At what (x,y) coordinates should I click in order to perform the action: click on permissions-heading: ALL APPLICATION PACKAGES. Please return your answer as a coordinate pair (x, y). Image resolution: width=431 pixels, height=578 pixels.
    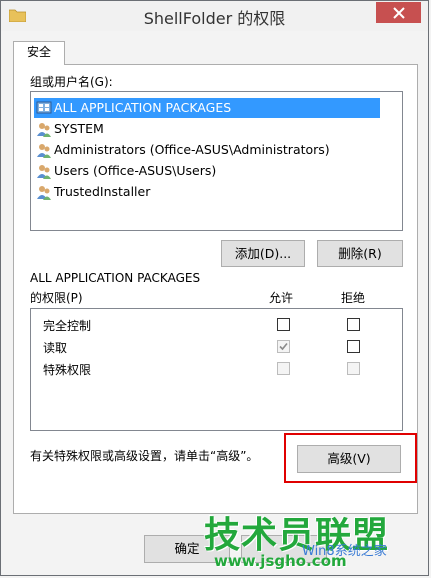
    Looking at the image, I should click on (115, 278).